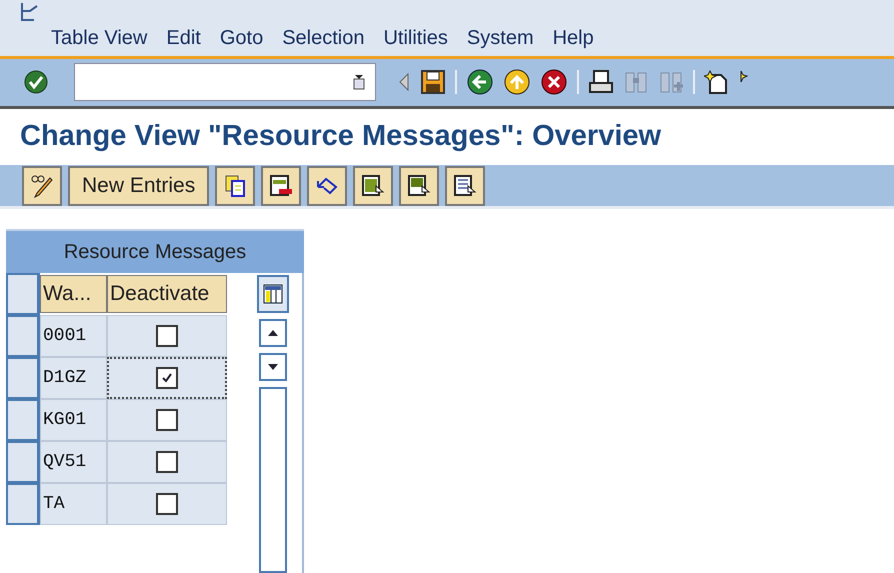 The image size is (894, 573). Describe the element at coordinates (73, 420) in the screenshot. I see `table-cell: KG01` at that location.